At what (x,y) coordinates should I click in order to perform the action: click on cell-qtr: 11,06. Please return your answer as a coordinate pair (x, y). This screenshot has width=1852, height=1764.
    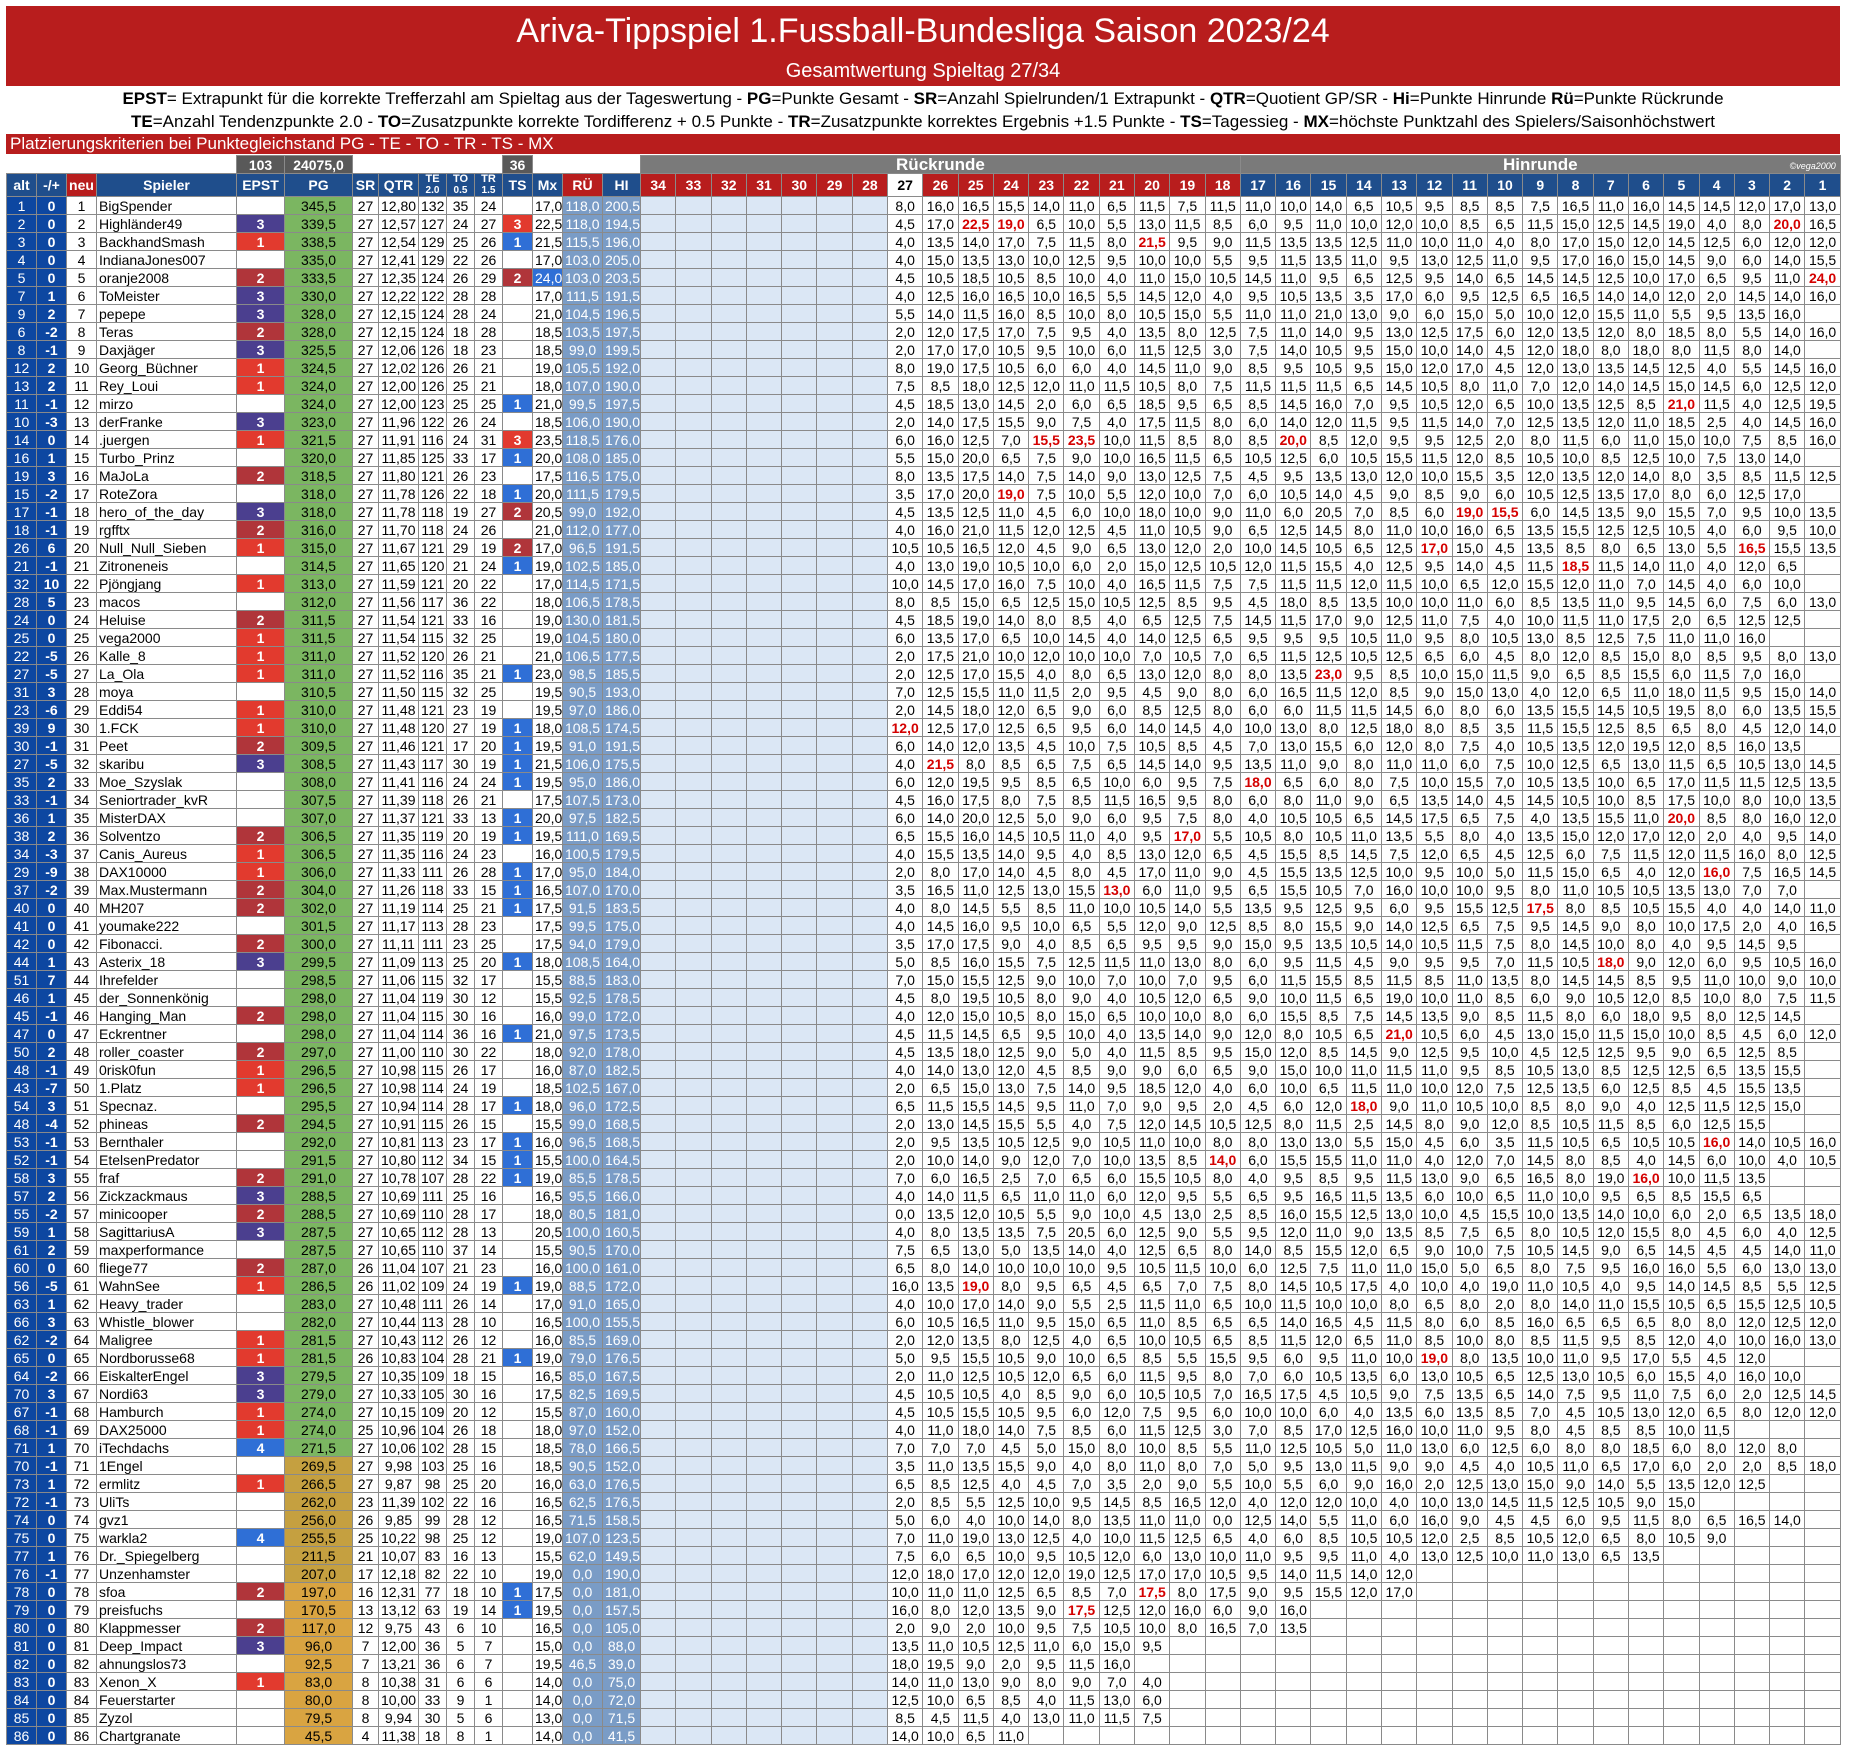
    Looking at the image, I should click on (398, 979).